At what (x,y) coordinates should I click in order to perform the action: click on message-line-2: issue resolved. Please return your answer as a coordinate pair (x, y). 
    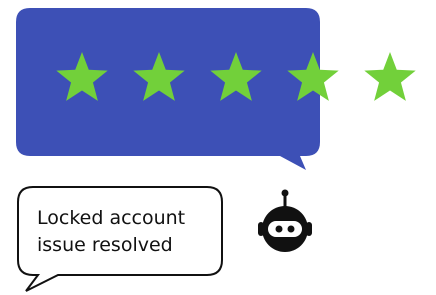
    Looking at the image, I should click on (105, 245).